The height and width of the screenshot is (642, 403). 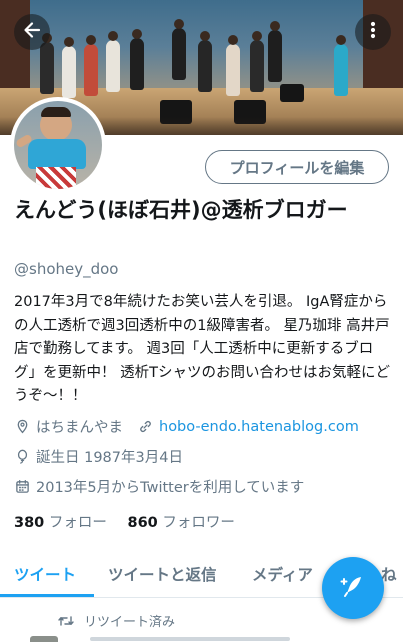 I want to click on back-button, so click(x=32, y=32).